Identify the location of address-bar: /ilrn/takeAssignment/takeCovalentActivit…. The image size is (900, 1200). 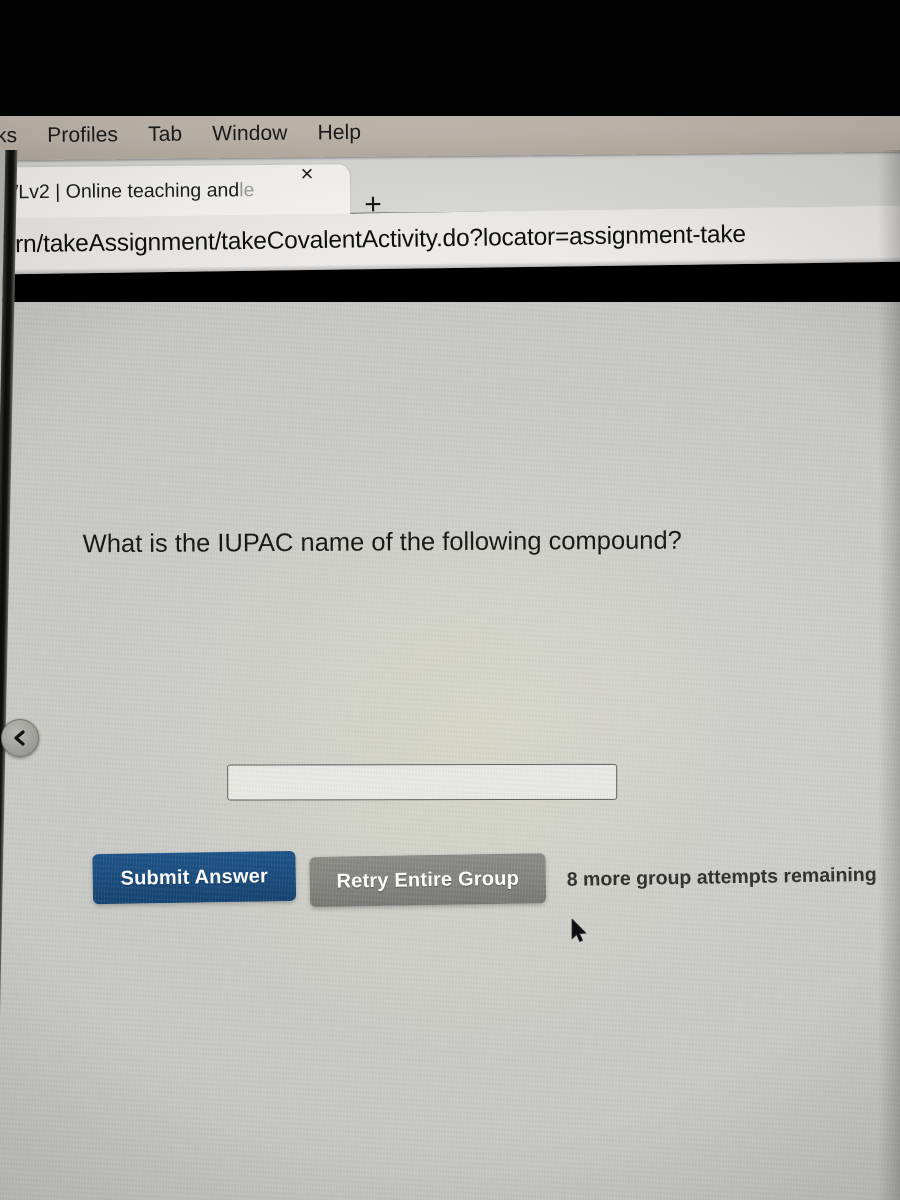
(450, 240).